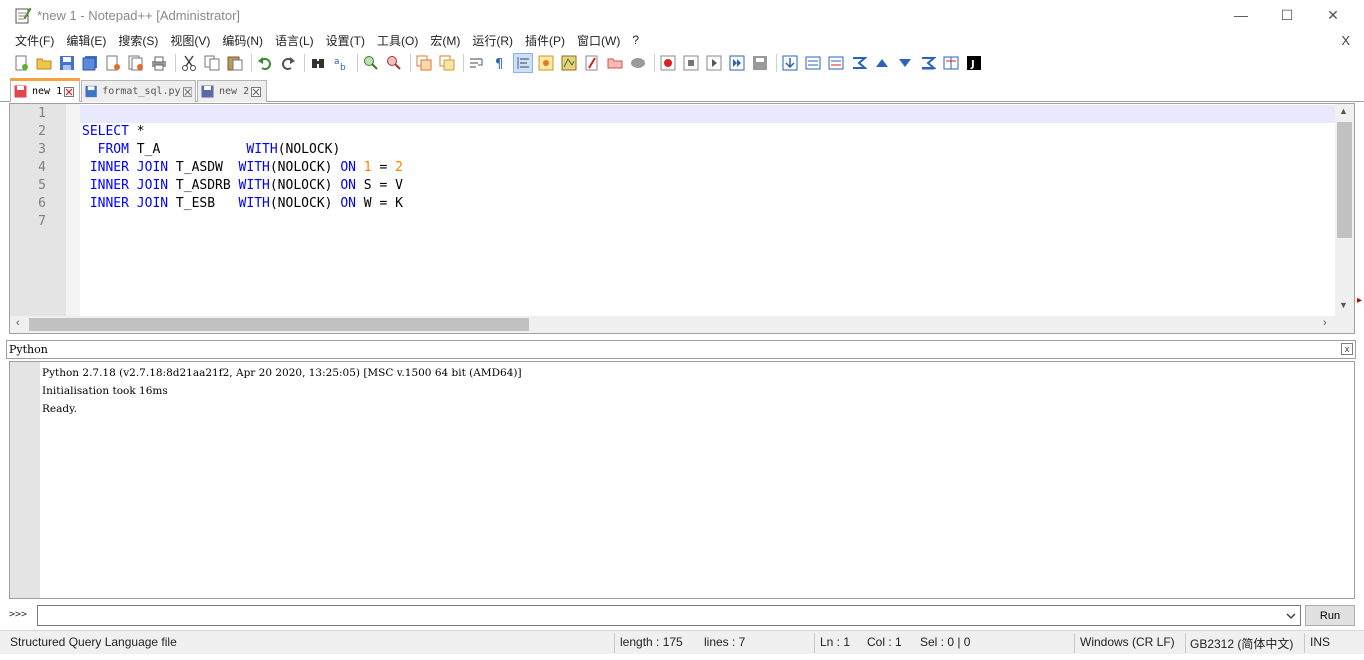  I want to click on menu-view: 视图(V), so click(190, 40).